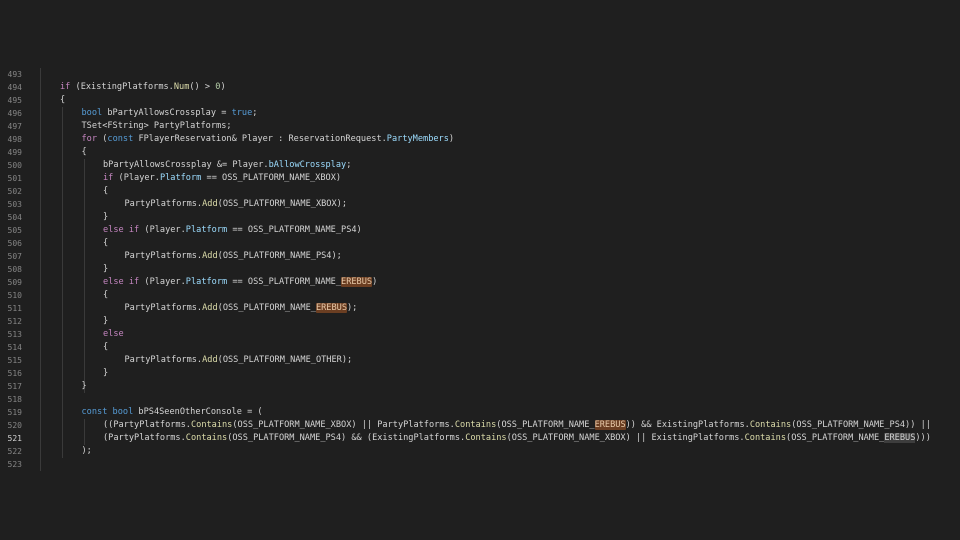 This screenshot has width=960, height=540. I want to click on line-number: 510, so click(14, 295).